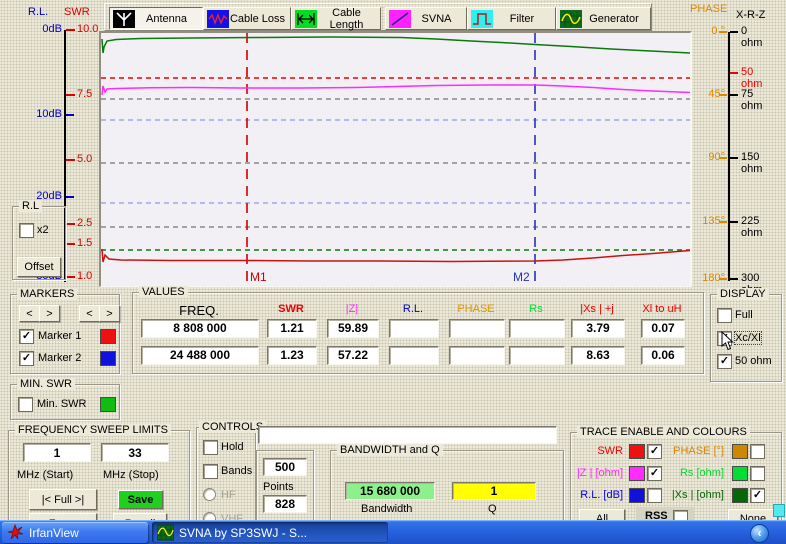 Image resolution: width=786 pixels, height=544 pixels. I want to click on values-column-header-rs: Rs, so click(536, 309).